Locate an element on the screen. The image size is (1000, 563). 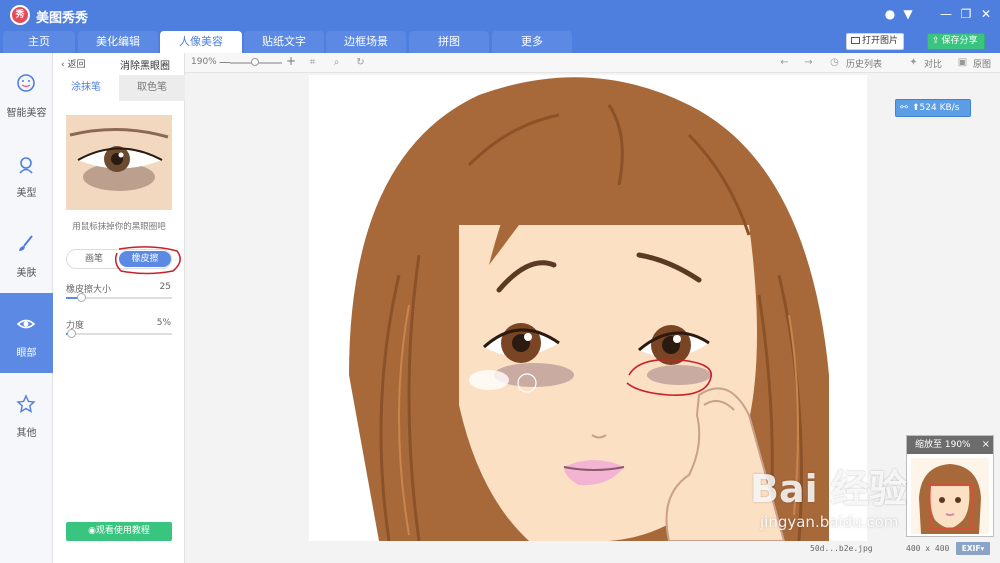
tab-beautify-edit: 美化编辑 is located at coordinates (118, 42).